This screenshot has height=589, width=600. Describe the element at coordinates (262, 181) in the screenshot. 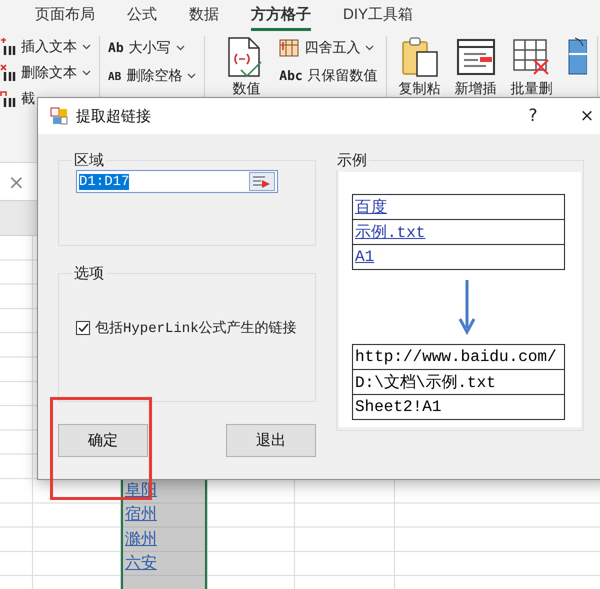

I see `range-picker-icon` at that location.